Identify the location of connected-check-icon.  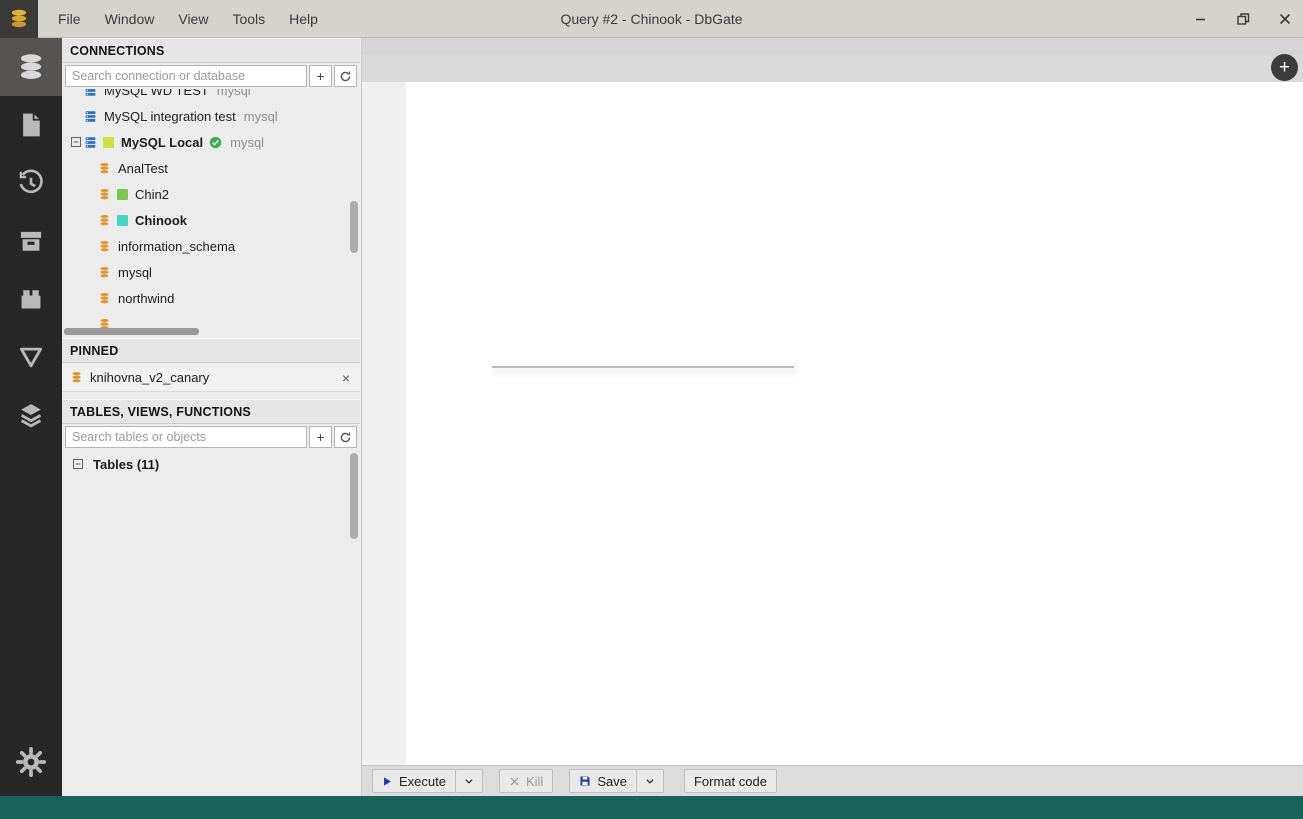
(215, 142).